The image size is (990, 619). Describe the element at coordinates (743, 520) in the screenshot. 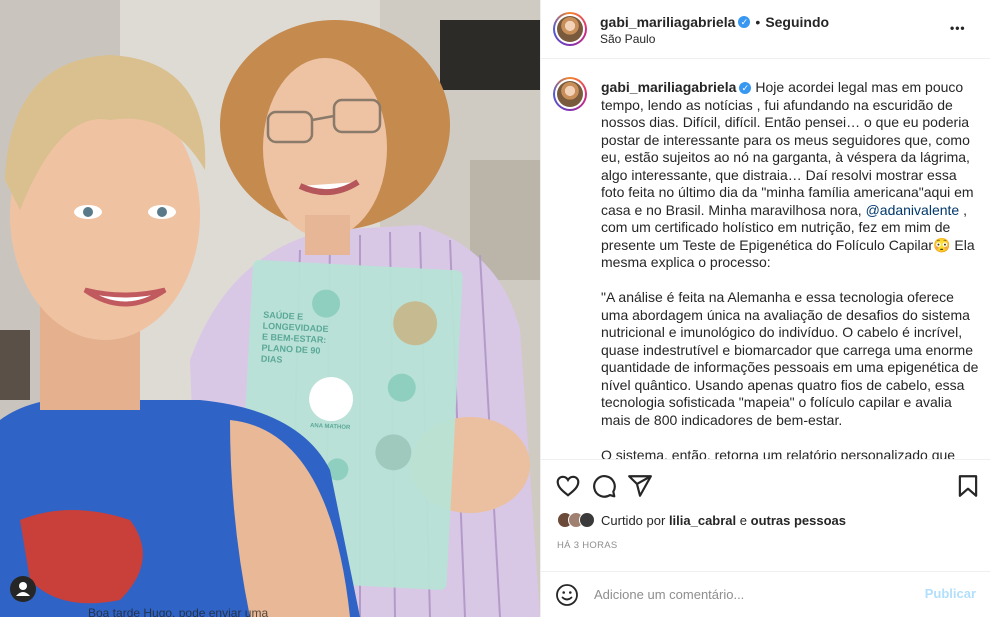

I see `liked-by-connector: e` at that location.